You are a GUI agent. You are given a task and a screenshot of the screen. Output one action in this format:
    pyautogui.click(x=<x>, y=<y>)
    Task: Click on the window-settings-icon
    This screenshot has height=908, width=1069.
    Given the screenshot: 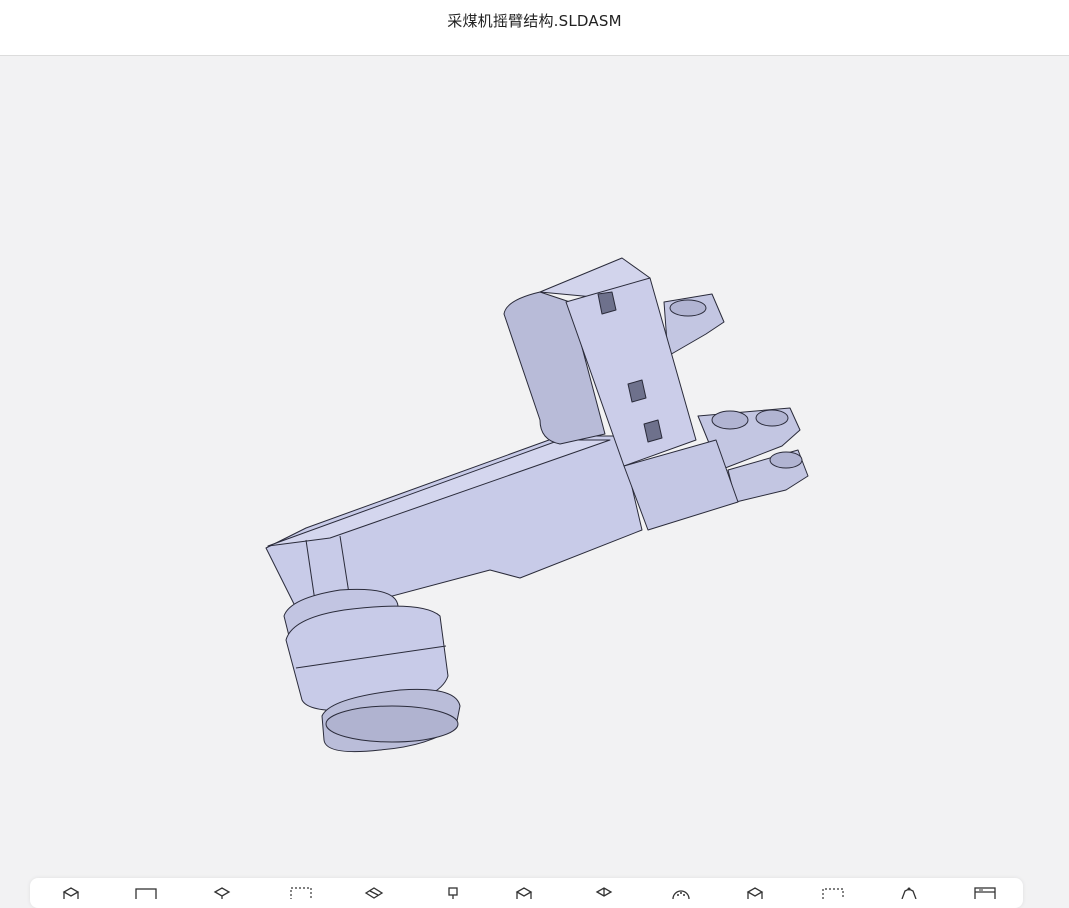 What is the action you would take?
    pyautogui.click(x=985, y=896)
    